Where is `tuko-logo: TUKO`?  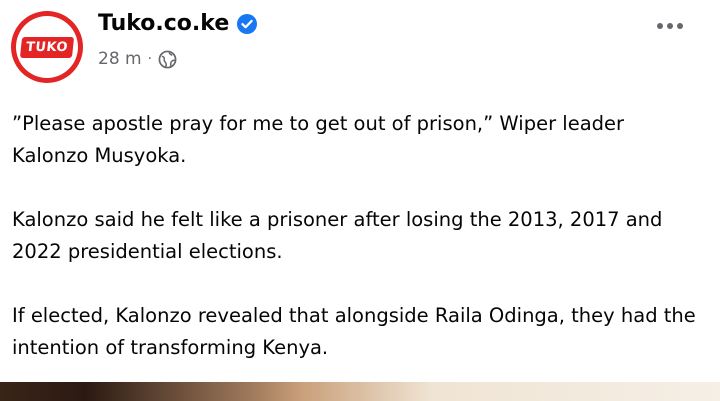 tuko-logo: TUKO is located at coordinates (47, 47).